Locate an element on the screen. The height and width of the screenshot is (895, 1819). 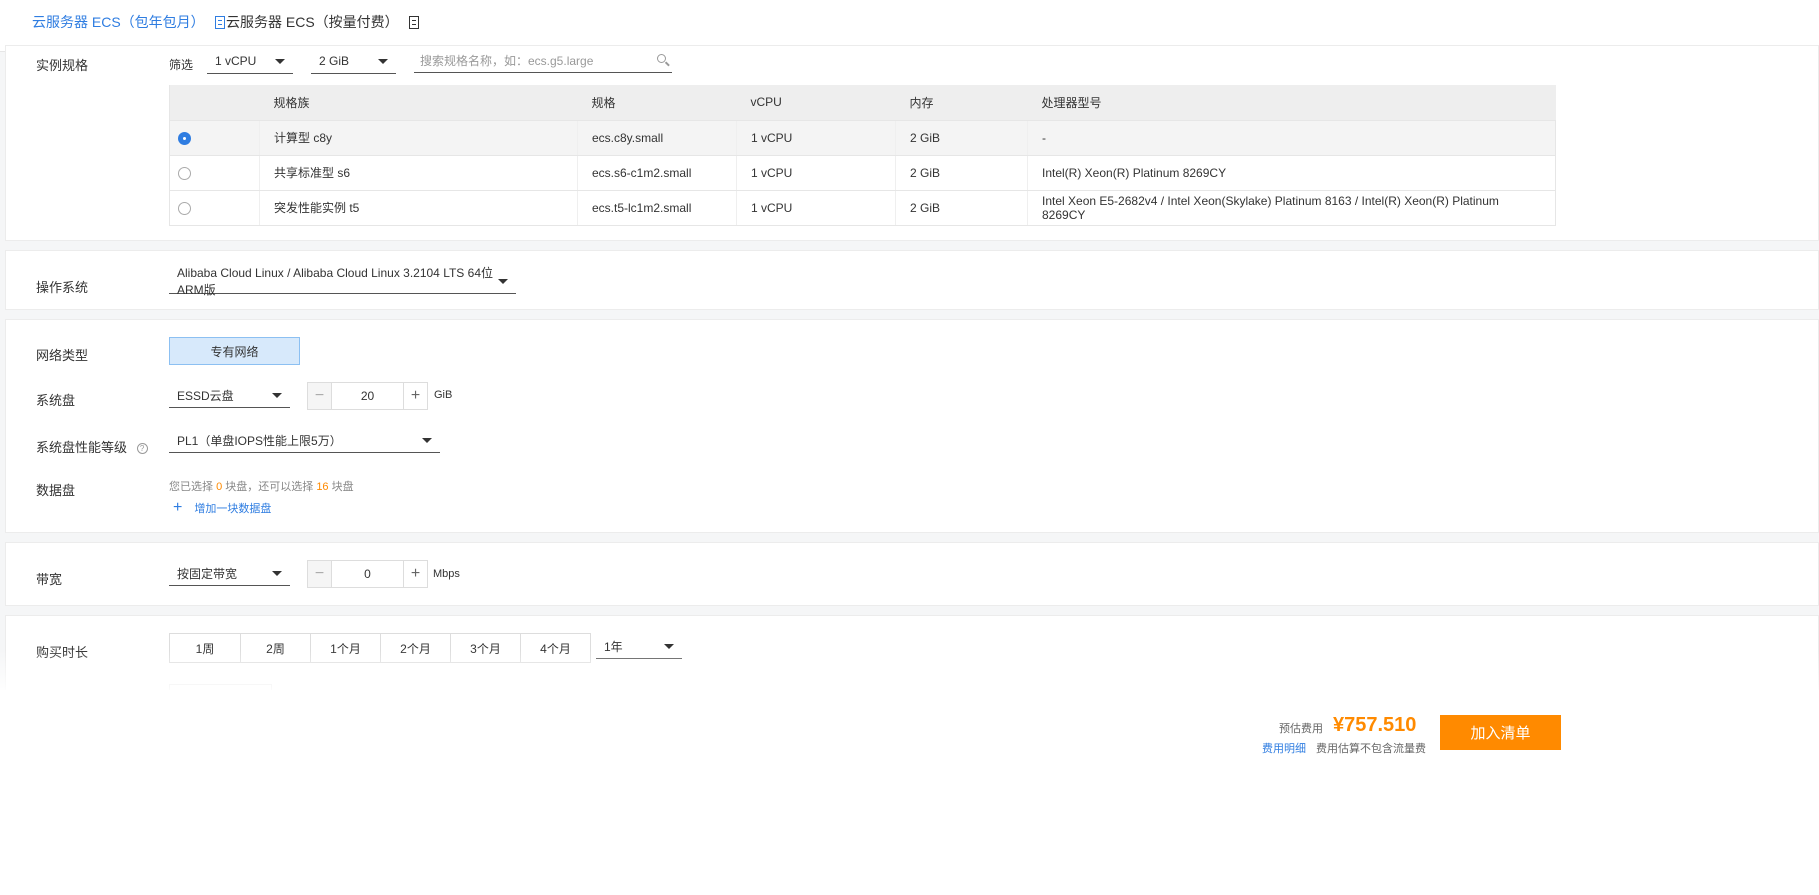
table-row: 计算型 c8y ecs.c8y.small 1 vCPU 2 GiB - is located at coordinates (862, 138).